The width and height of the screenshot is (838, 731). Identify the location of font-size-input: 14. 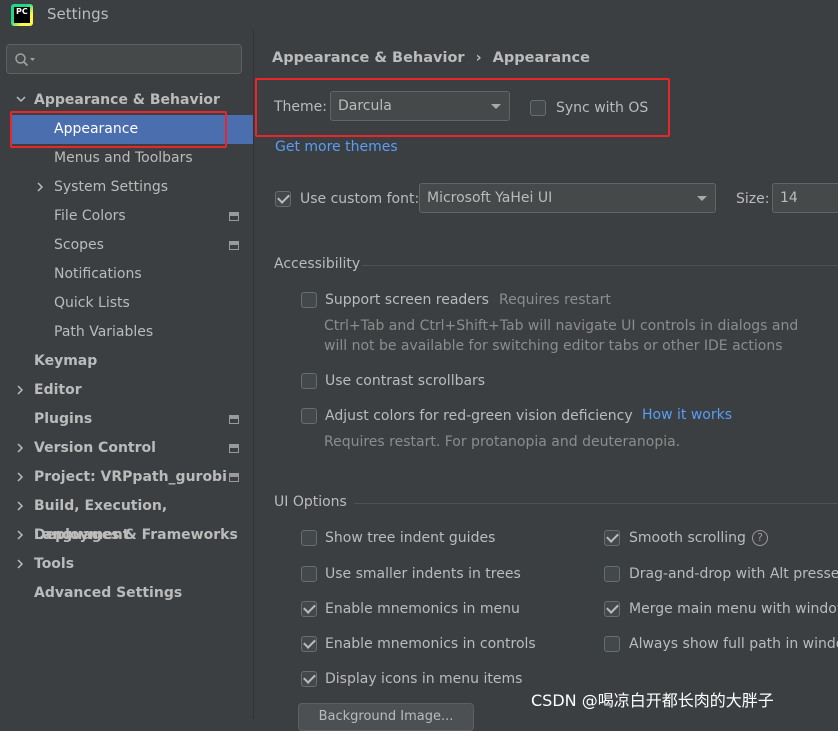
(805, 198).